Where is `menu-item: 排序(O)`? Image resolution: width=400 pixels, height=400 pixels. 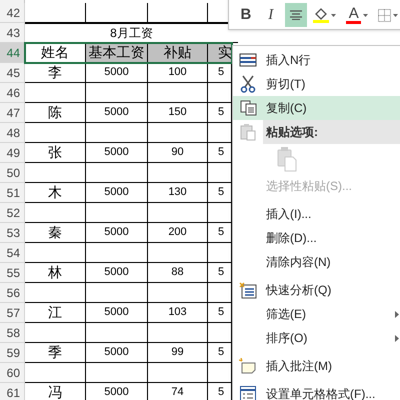
menu-item: 排序(O) is located at coordinates (316, 338).